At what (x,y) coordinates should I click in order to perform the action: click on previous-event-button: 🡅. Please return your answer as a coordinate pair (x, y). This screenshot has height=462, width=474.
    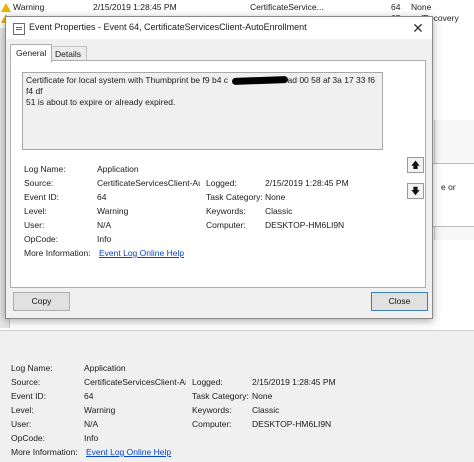
    Looking at the image, I should click on (415, 165).